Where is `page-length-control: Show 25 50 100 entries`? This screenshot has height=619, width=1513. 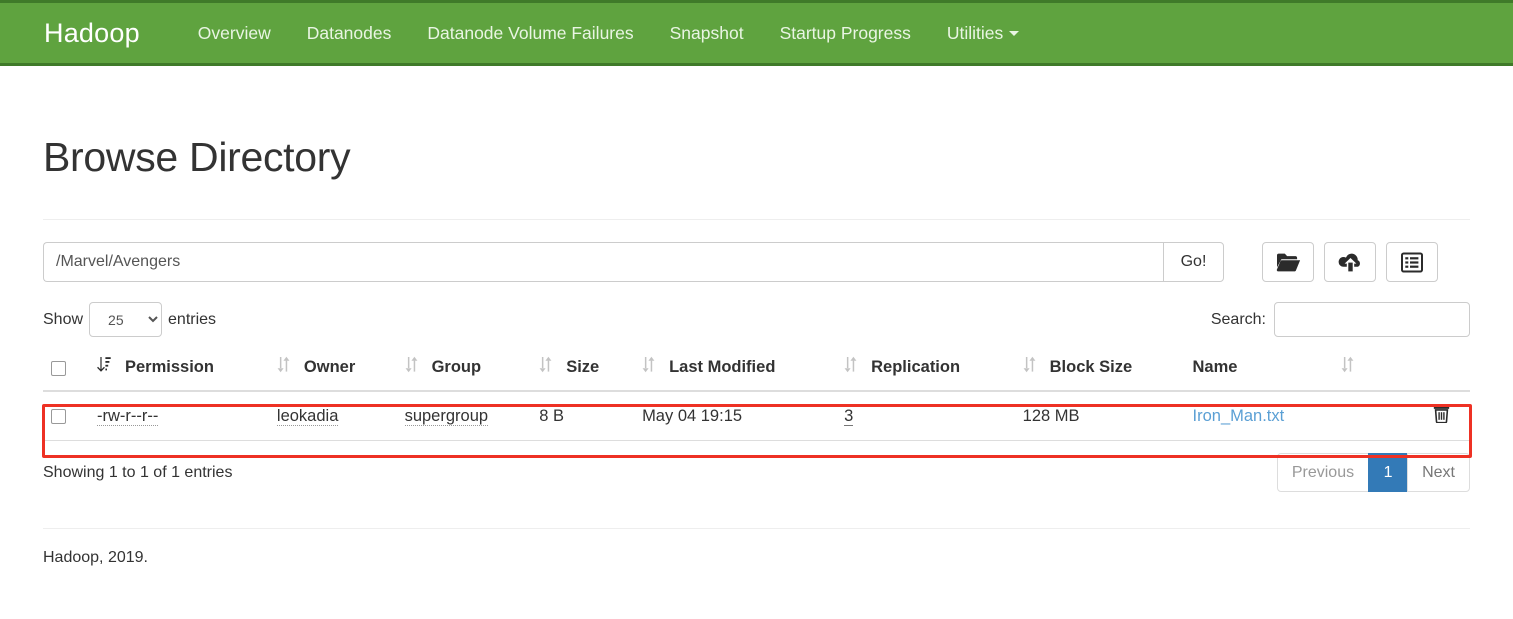
page-length-control: Show 25 50 100 entries is located at coordinates (129, 319).